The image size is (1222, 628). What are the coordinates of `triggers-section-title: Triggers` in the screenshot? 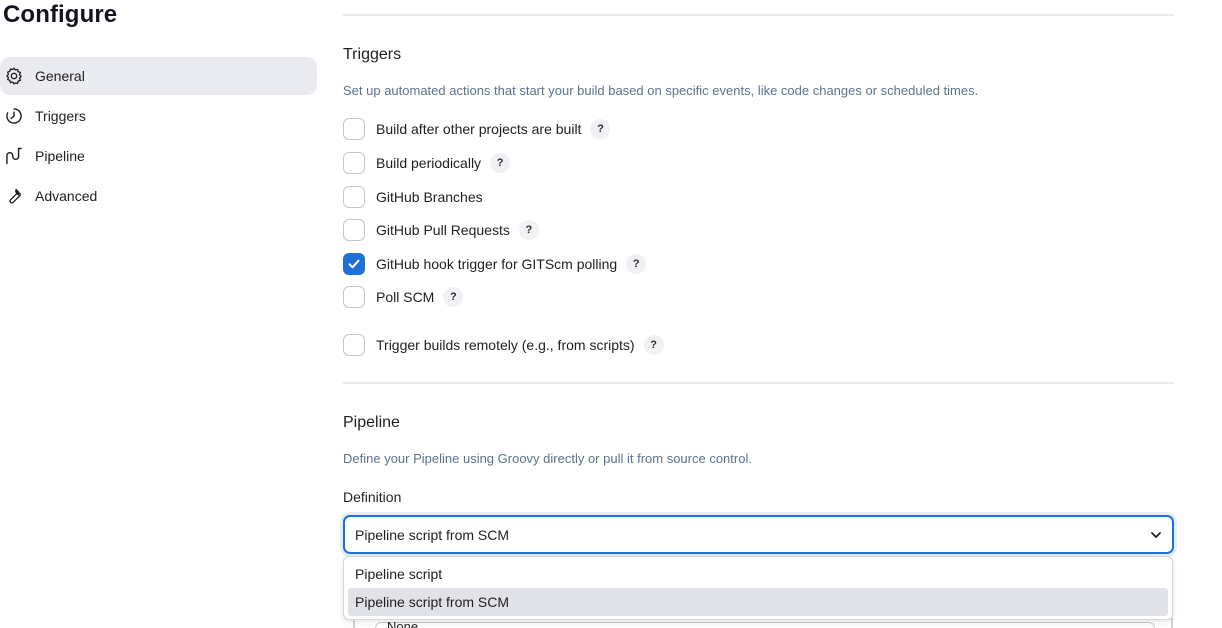 It's located at (372, 54).